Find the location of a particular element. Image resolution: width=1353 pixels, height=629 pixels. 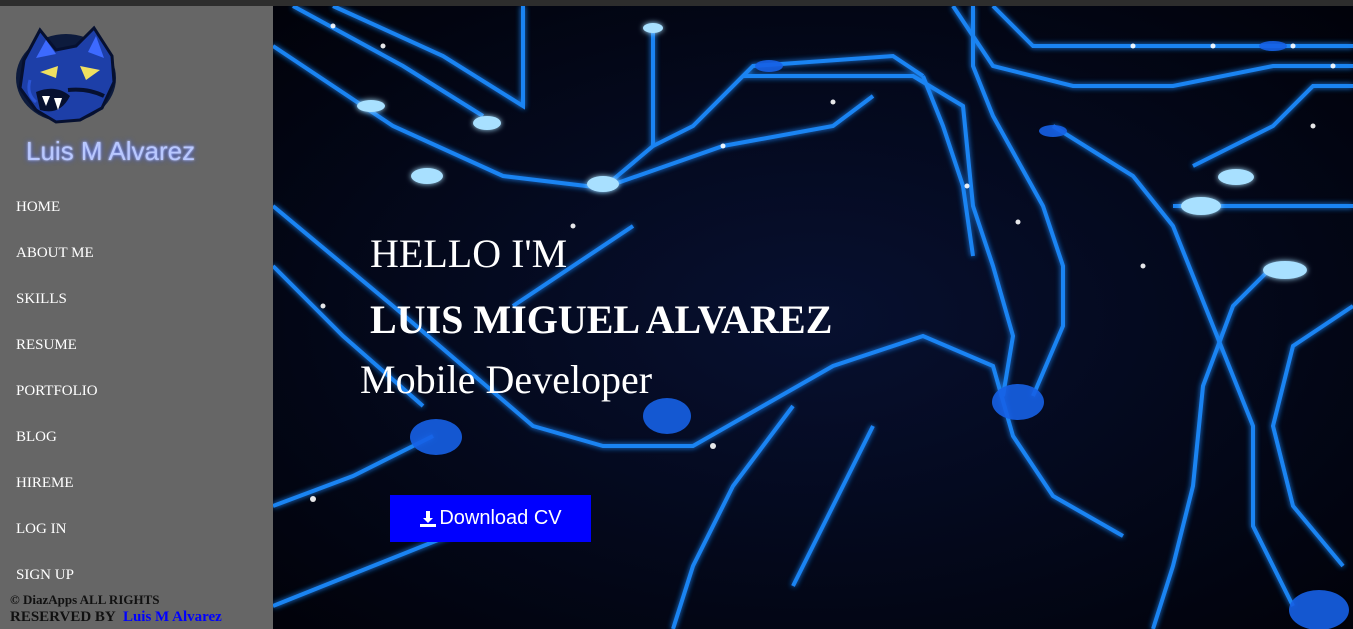

nav-item-home: HOME is located at coordinates (136, 207).